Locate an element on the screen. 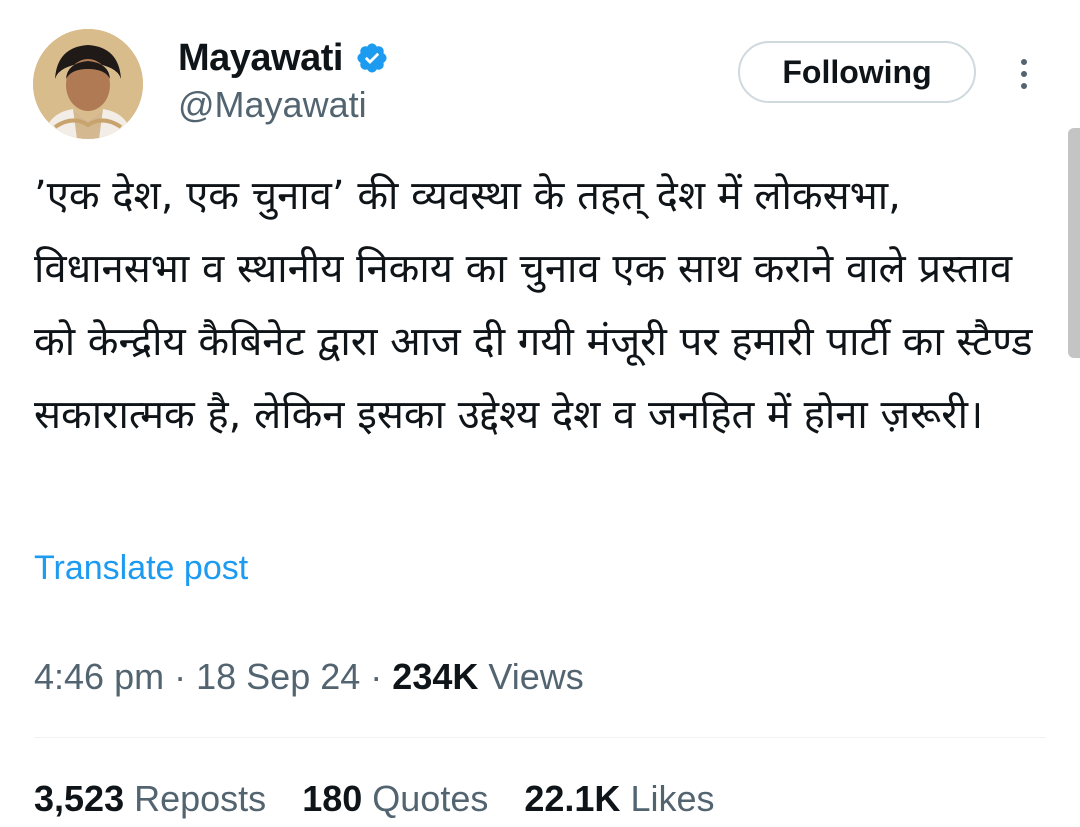 The height and width of the screenshot is (827, 1080). views-label: Views is located at coordinates (536, 676).